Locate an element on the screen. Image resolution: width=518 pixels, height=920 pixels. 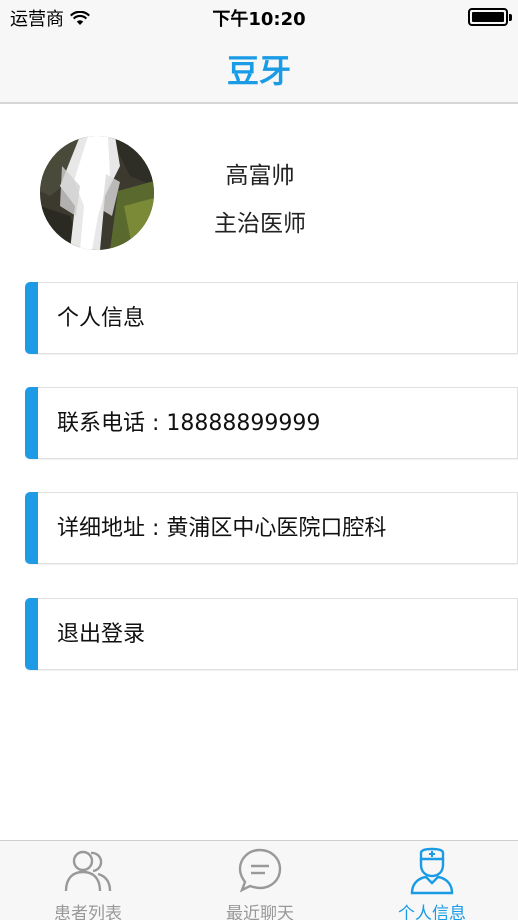
status-time: 下午10:20 is located at coordinates (259, 19).